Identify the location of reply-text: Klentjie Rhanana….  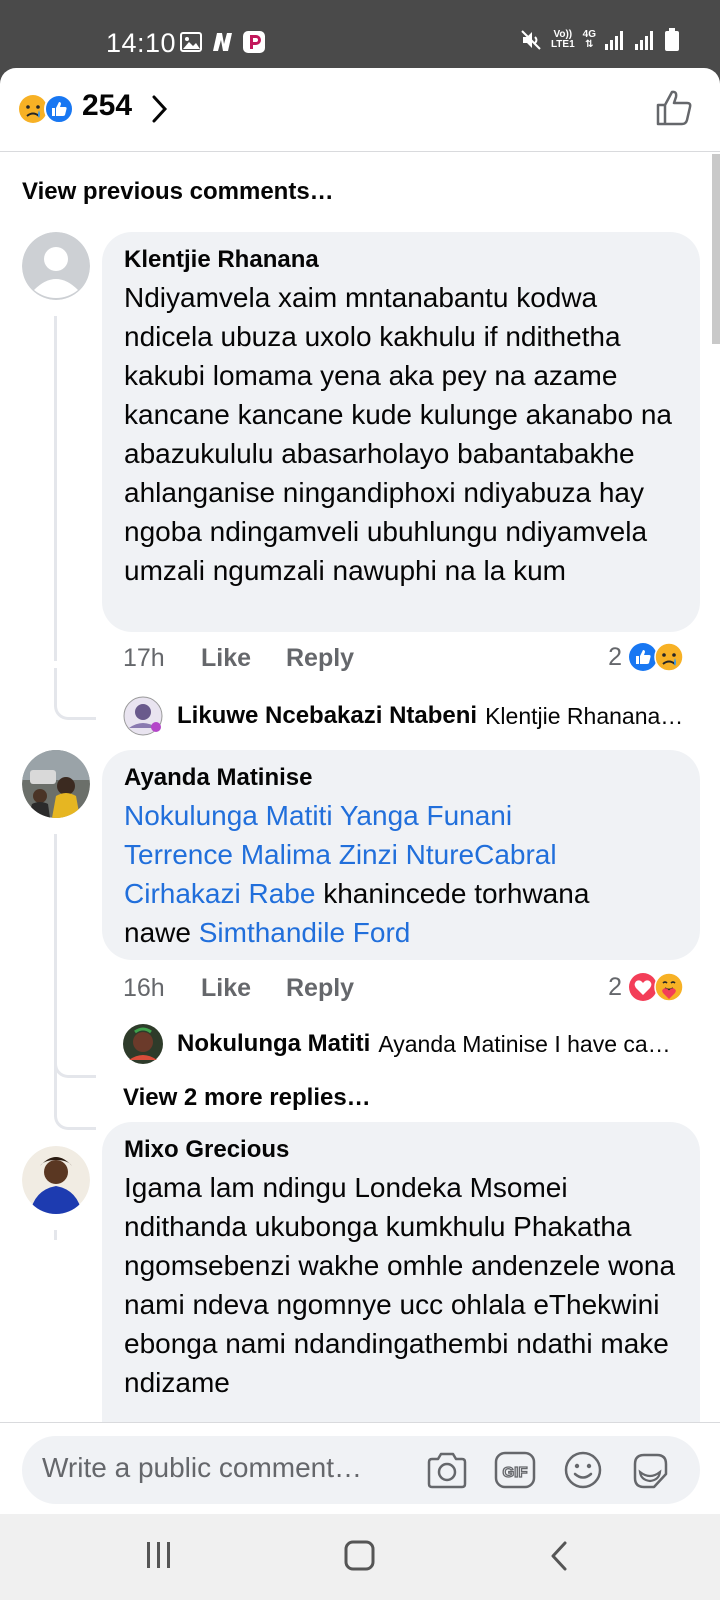
(584, 715).